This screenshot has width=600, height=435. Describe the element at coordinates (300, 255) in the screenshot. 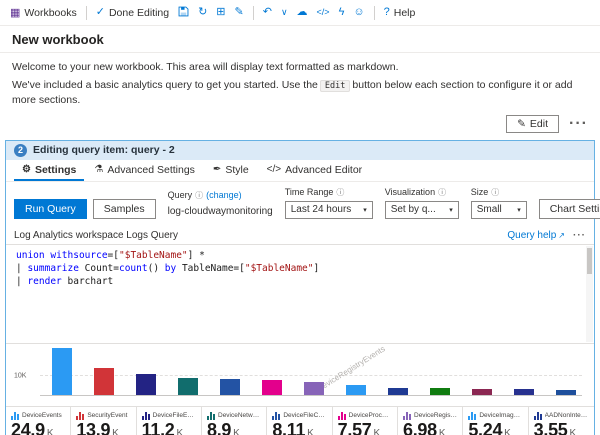

I see `code-line: union withsource=["$TableName"] *` at that location.